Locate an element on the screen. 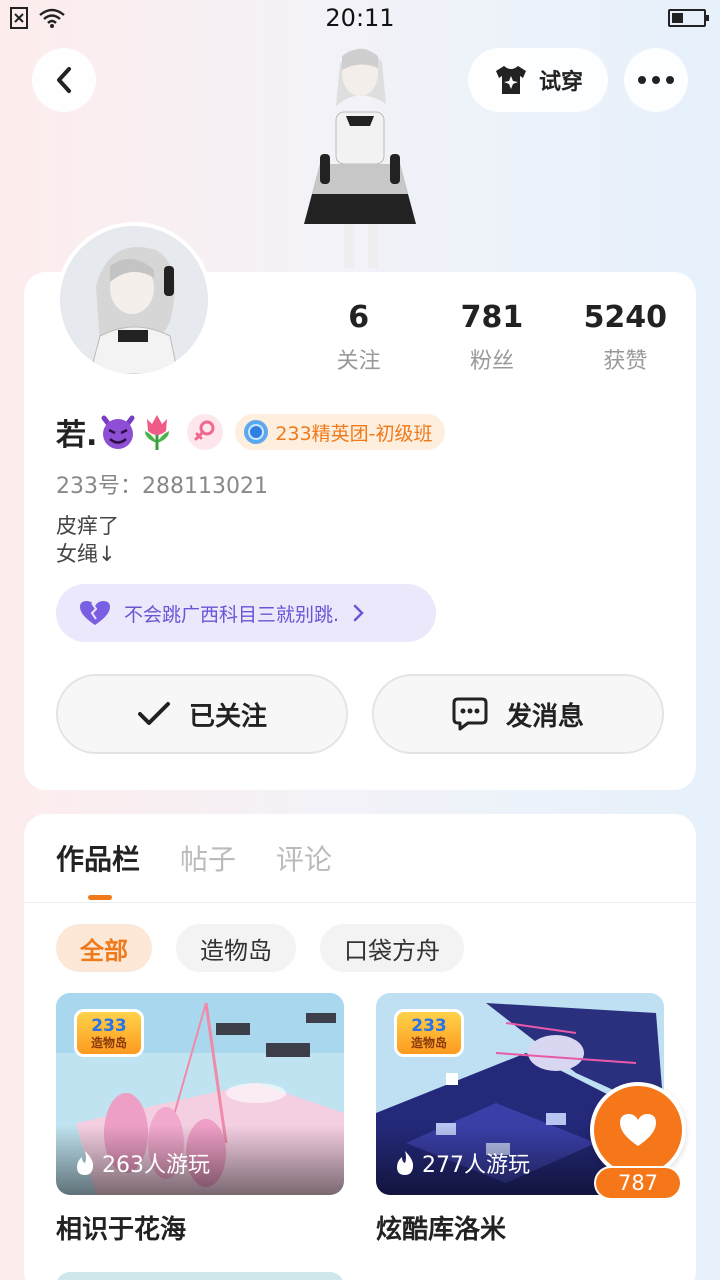  stats-row: 6 关注 781 粉丝 5240 获赞 is located at coordinates (492, 337).